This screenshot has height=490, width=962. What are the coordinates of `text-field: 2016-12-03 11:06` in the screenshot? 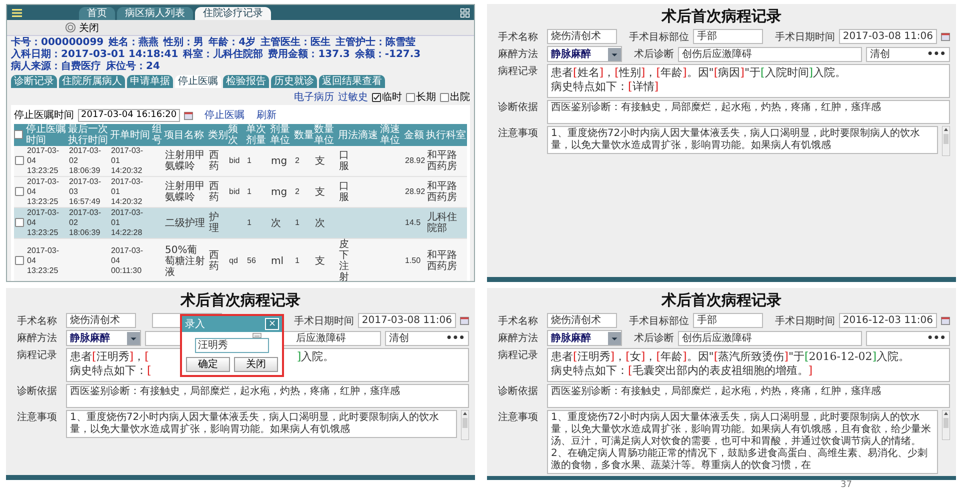 It's located at (887, 320).